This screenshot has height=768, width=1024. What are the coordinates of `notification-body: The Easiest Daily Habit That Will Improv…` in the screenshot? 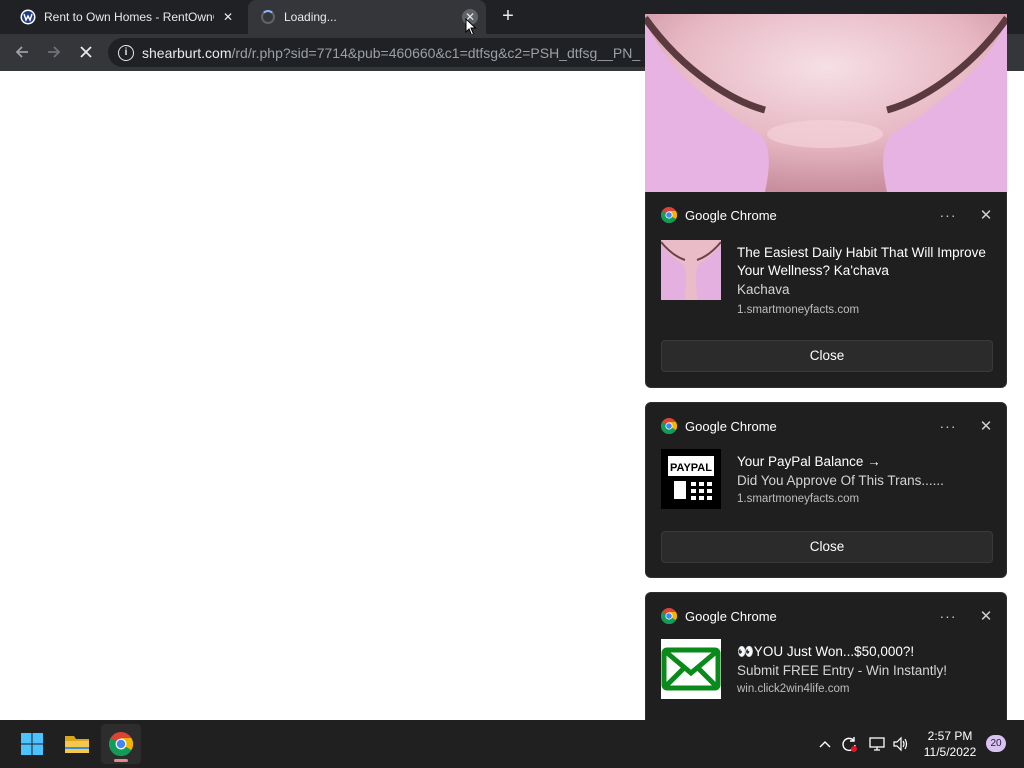 It's located at (864, 280).